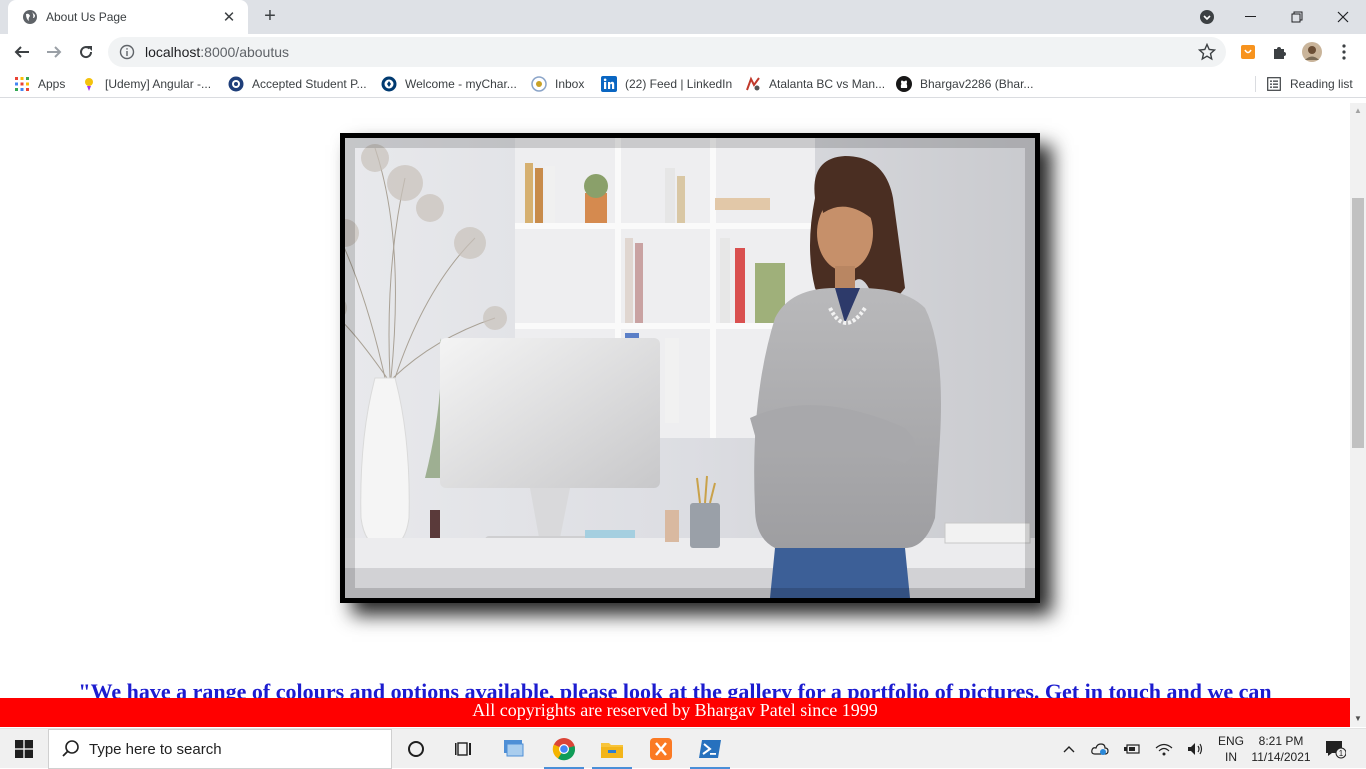  I want to click on reading-list-label: Reading list, so click(1321, 84).